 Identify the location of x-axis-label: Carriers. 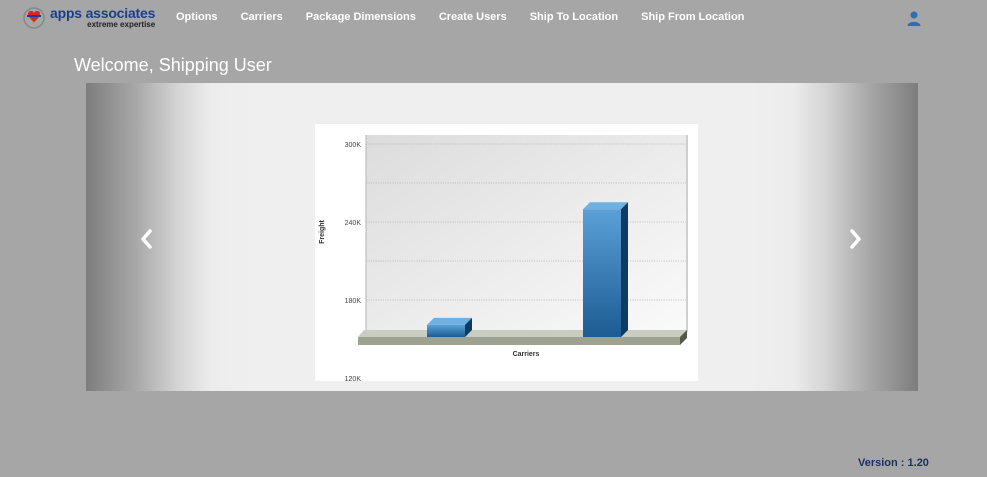
(526, 354).